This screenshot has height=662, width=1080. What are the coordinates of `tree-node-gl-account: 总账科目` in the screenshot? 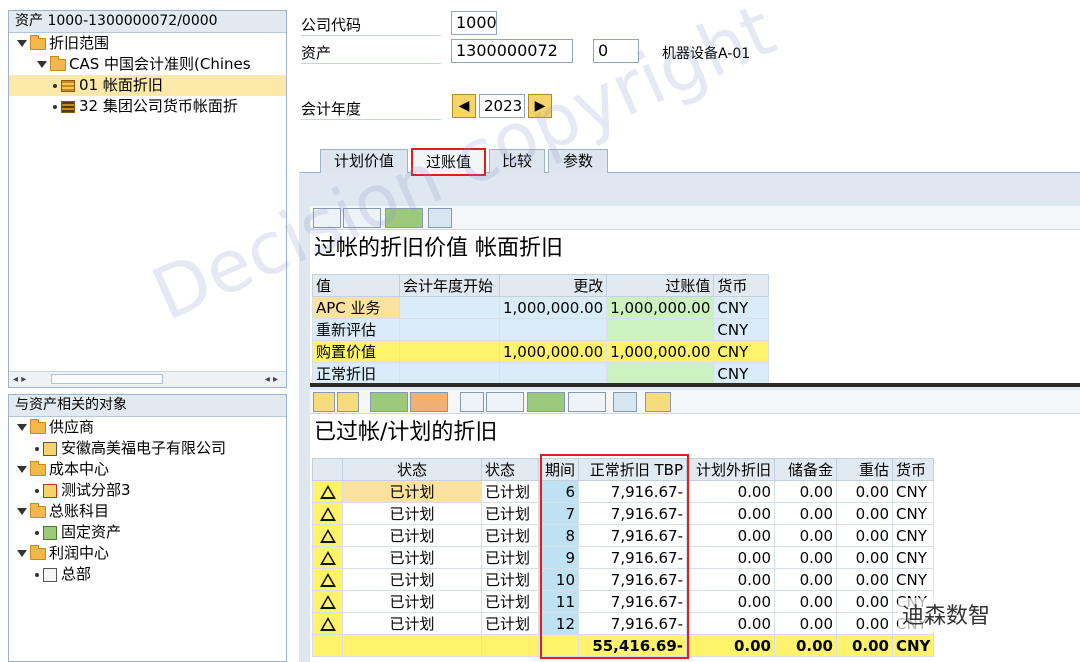 It's located at (147, 511).